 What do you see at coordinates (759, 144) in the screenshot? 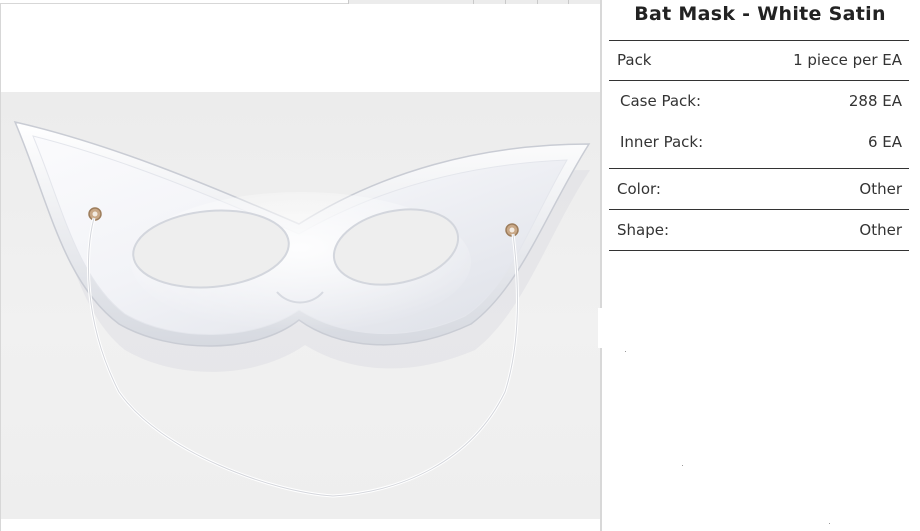
I see `spec-row-inner-pack: Inner Pack: 6 EA` at bounding box center [759, 144].